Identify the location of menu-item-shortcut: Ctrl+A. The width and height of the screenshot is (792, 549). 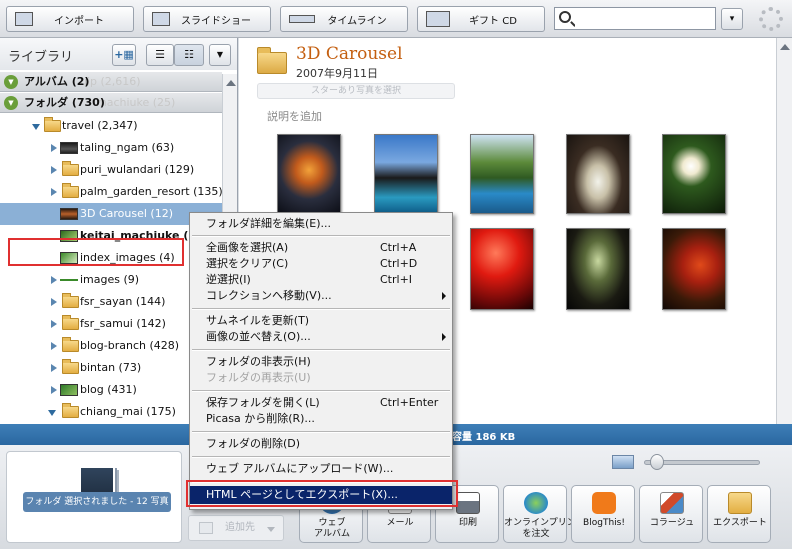
(398, 247).